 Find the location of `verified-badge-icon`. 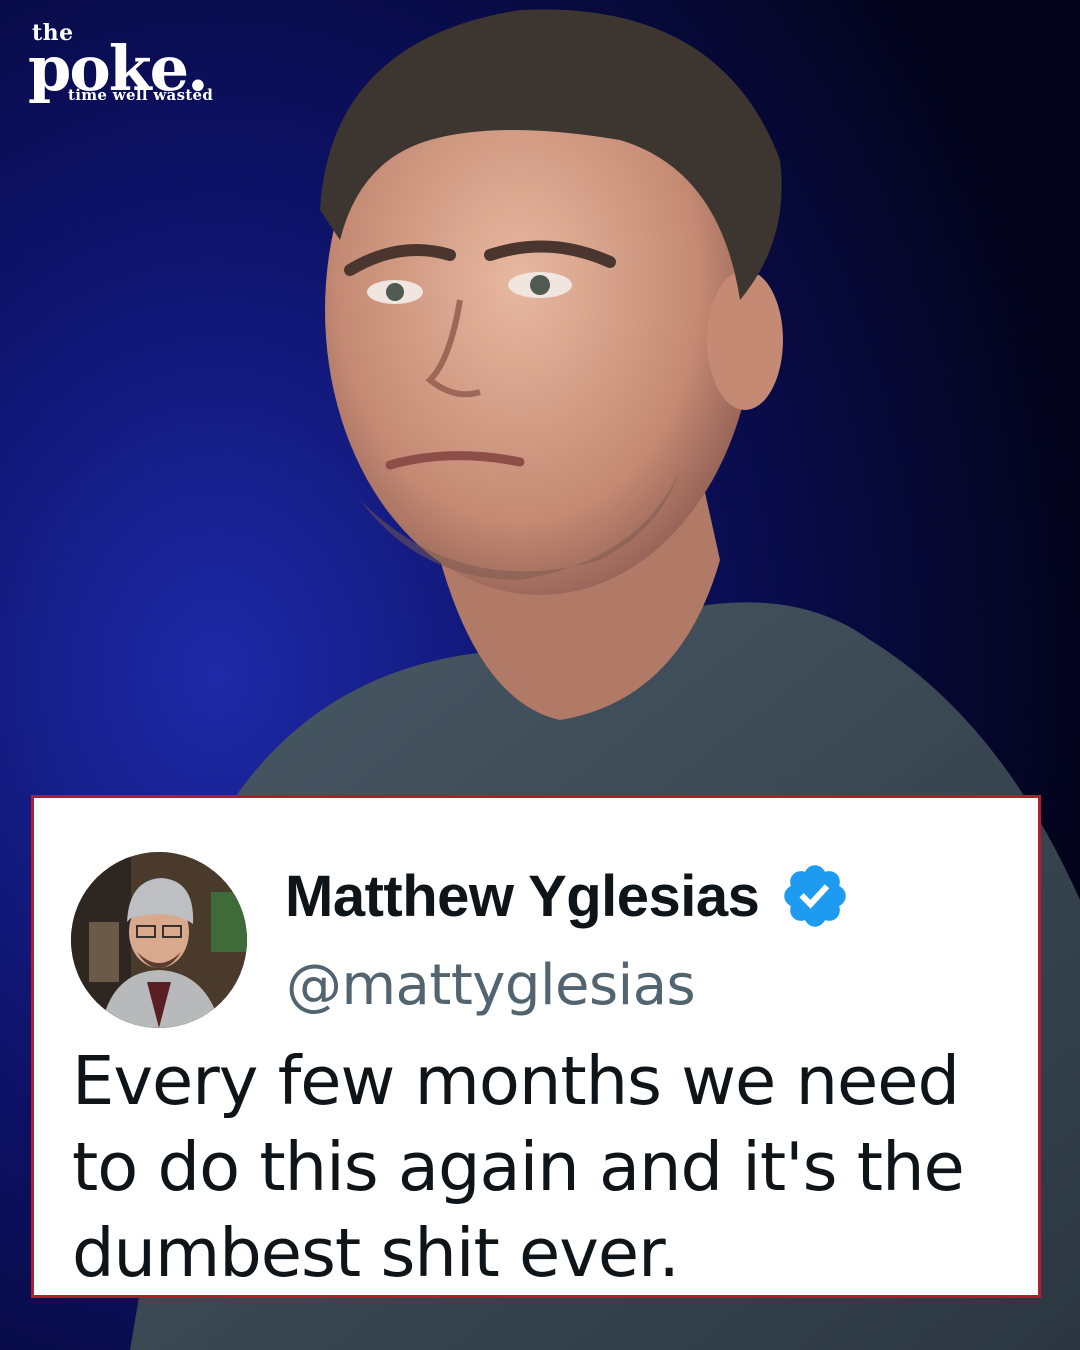

verified-badge-icon is located at coordinates (815, 896).